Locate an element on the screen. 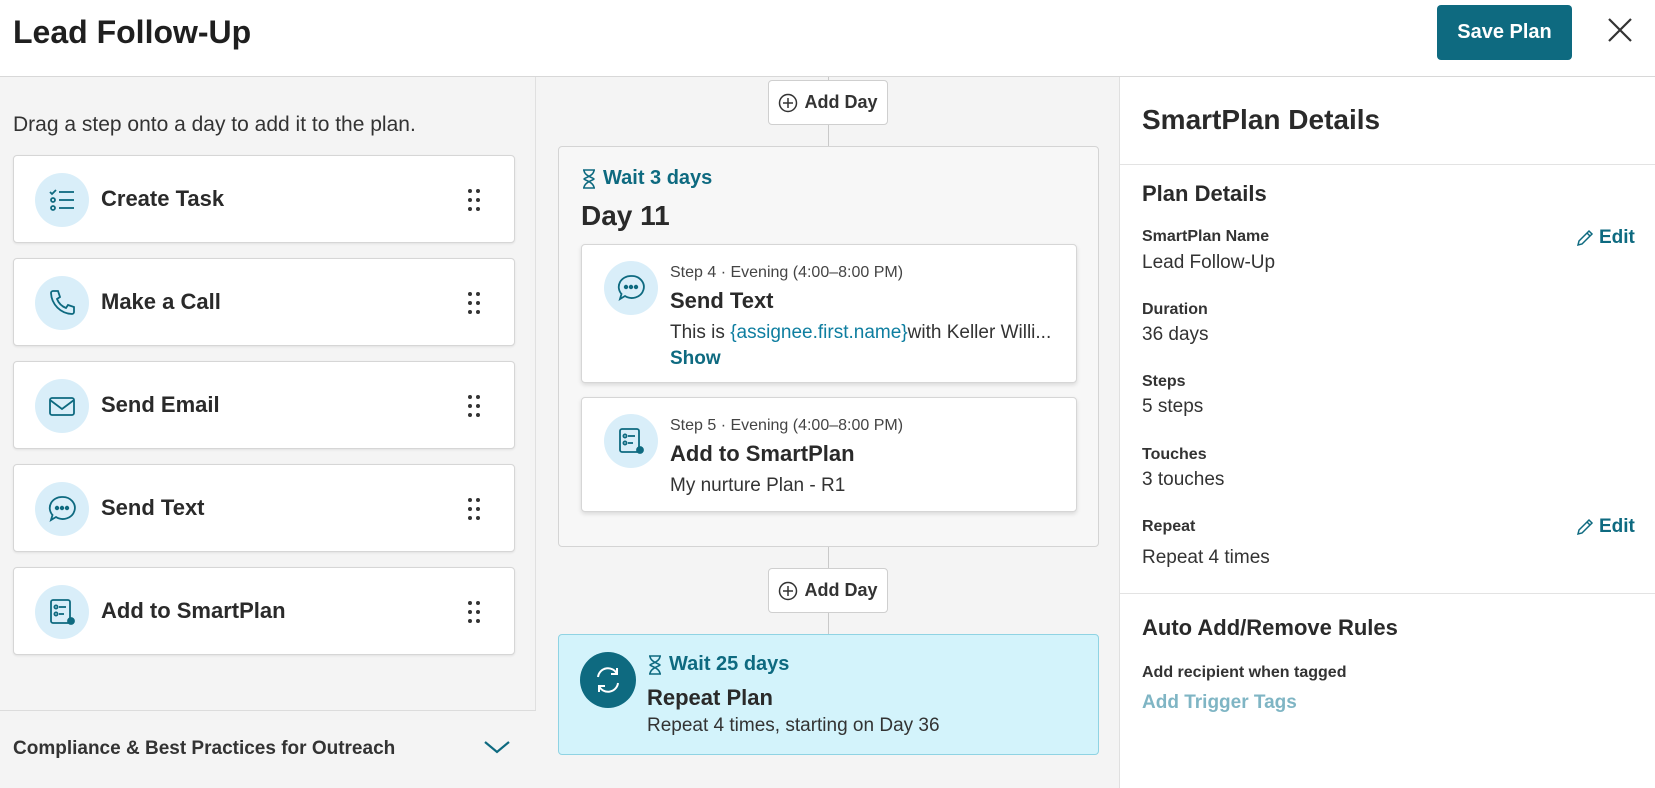  chevron-down-icon is located at coordinates (497, 747).